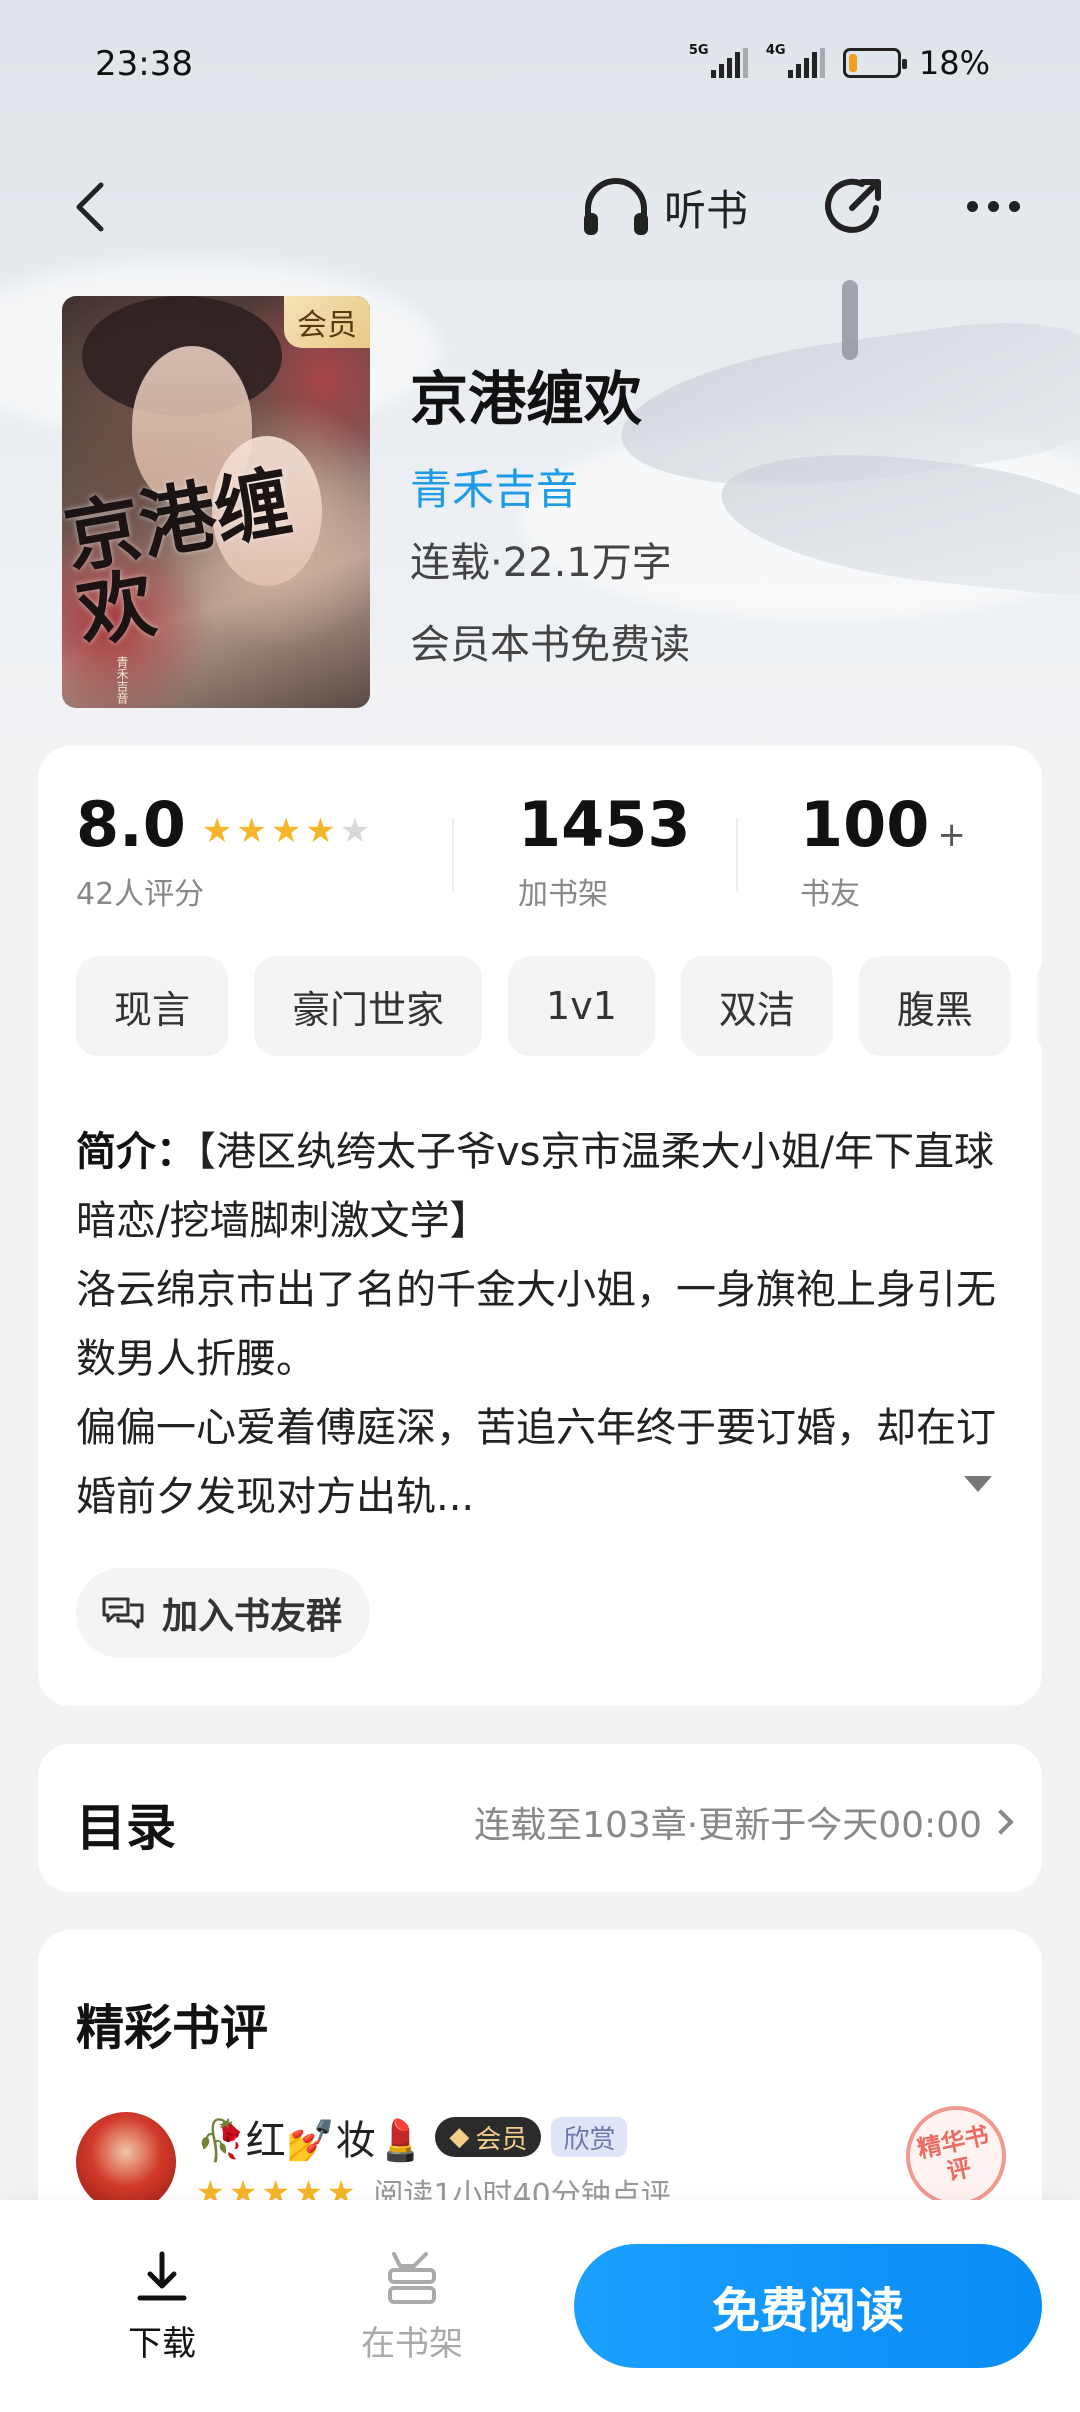 Image resolution: width=1080 pixels, height=2412 pixels. I want to click on rating-stars: ★ ★ ★ ★ ★, so click(286, 831).